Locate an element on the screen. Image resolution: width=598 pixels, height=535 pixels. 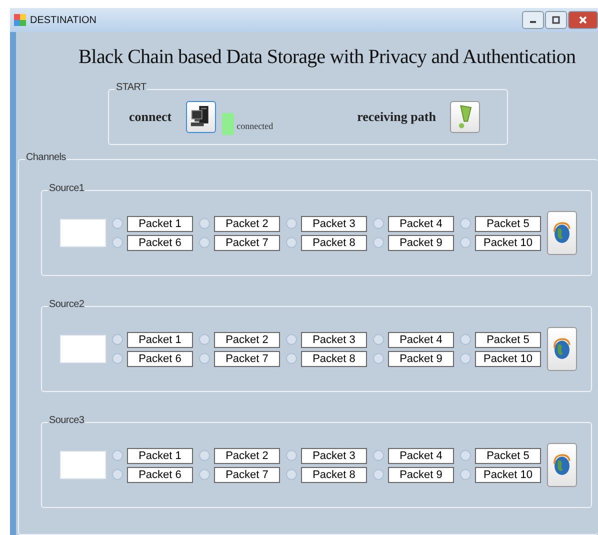
receiving-path-button is located at coordinates (465, 117).